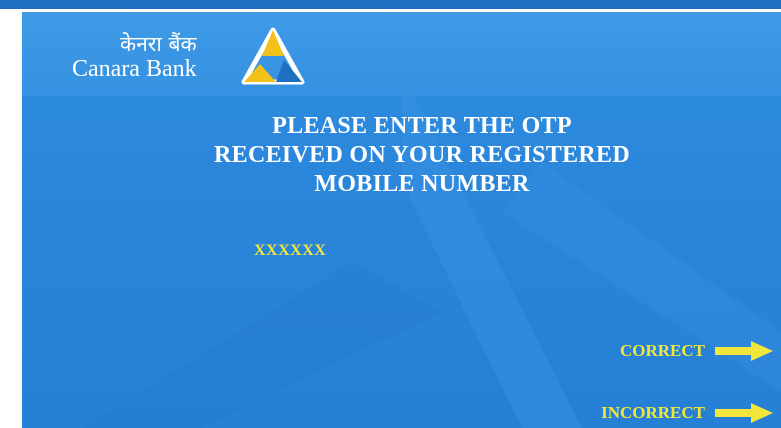 This screenshot has height=428, width=781. Describe the element at coordinates (134, 69) in the screenshot. I see `bank-name-english: Canara Bank` at that location.